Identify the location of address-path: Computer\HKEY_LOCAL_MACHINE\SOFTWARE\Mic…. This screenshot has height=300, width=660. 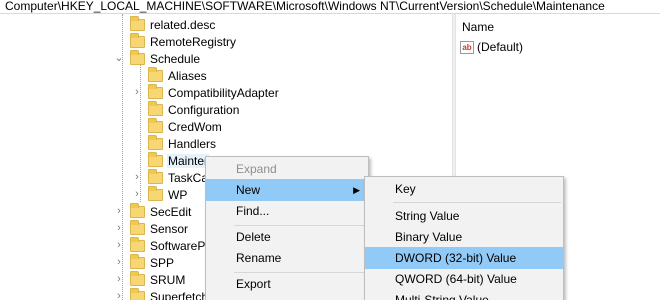
(305, 6).